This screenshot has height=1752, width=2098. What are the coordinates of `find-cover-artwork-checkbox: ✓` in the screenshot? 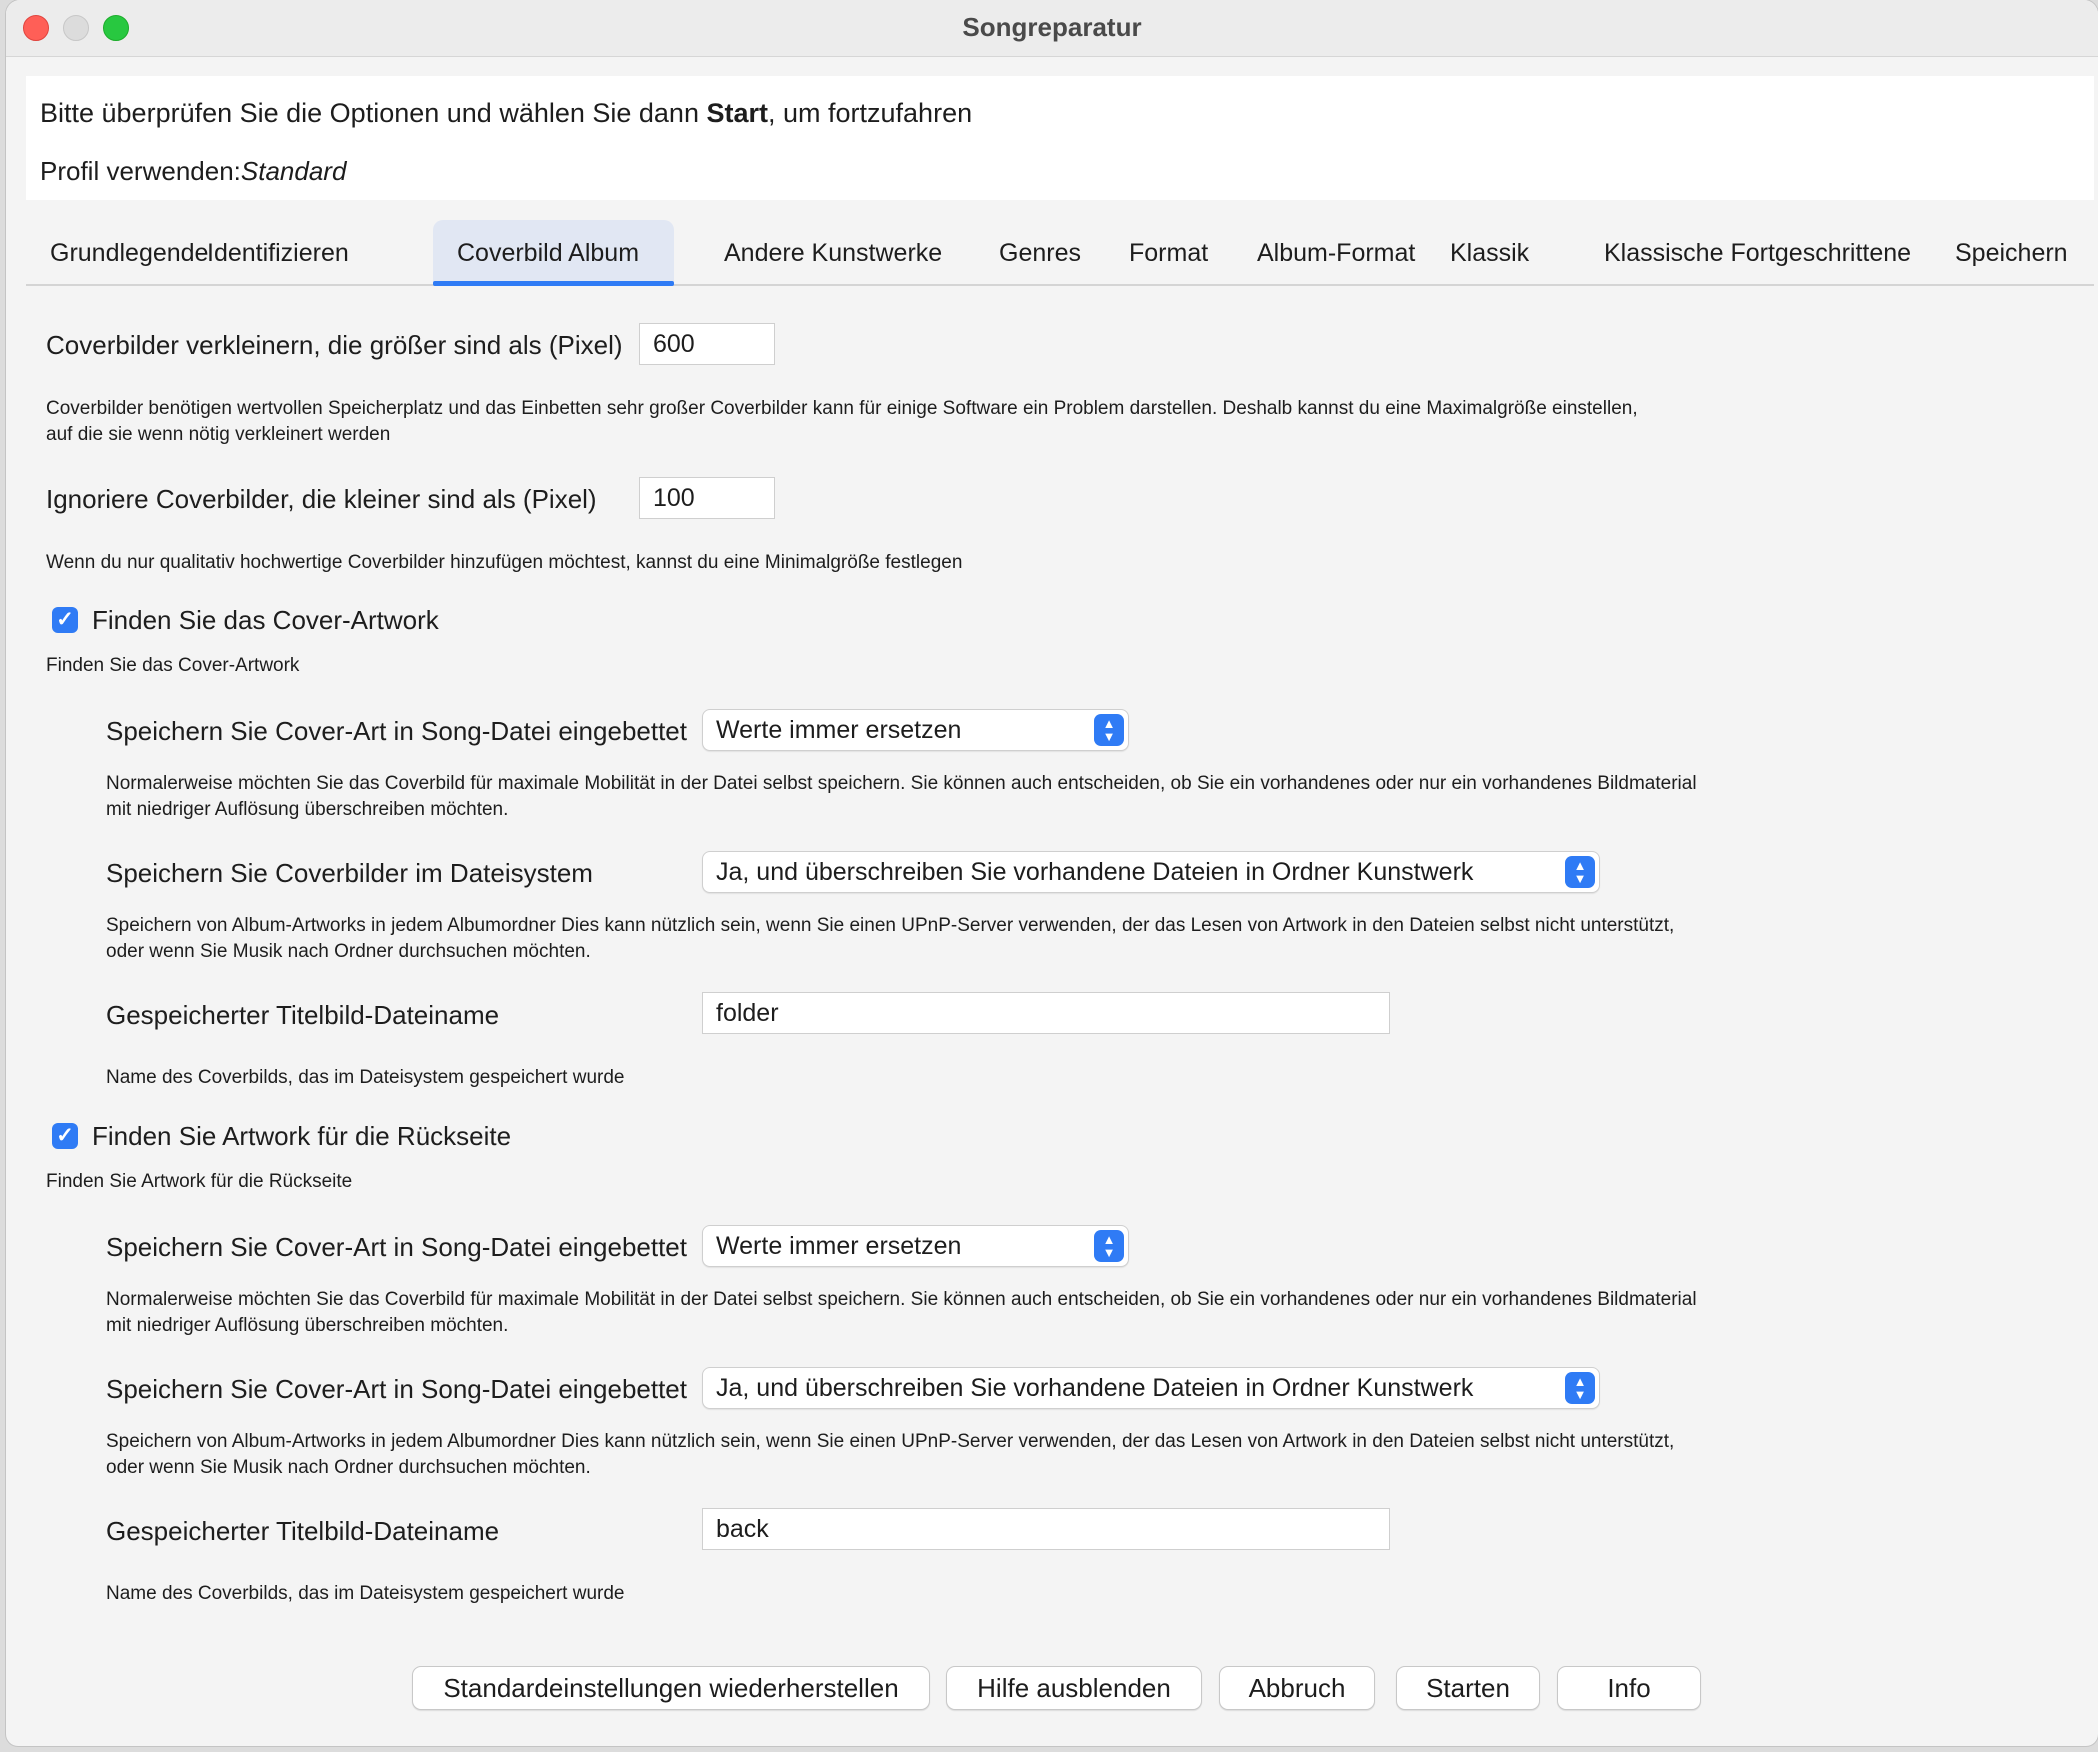 It's located at (65, 620).